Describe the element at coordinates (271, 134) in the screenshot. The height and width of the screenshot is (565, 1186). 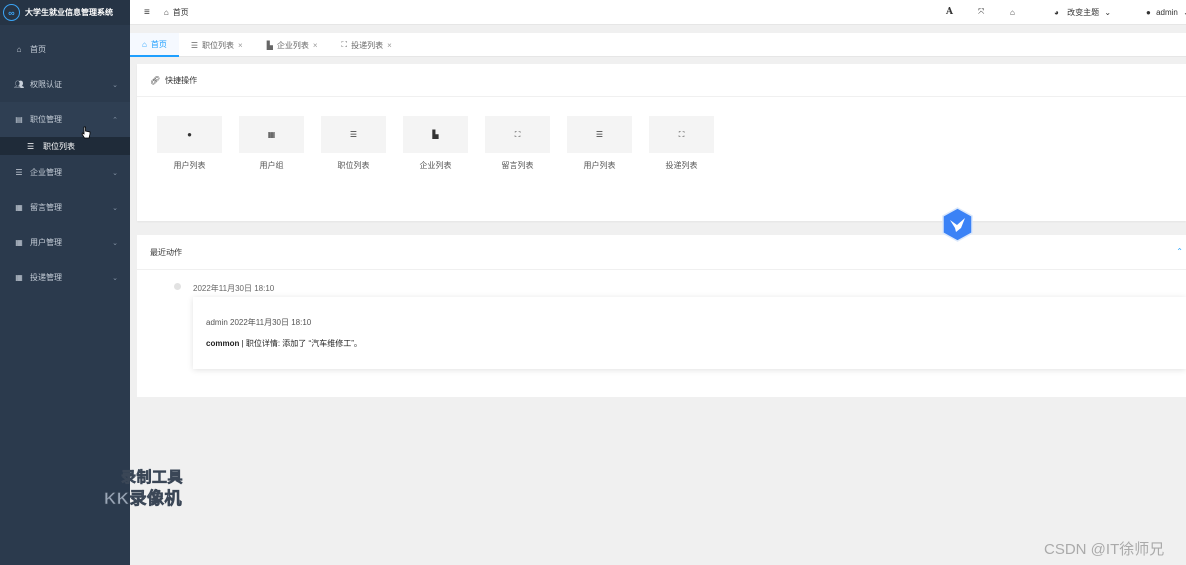
I see `table-icon: ▦` at that location.